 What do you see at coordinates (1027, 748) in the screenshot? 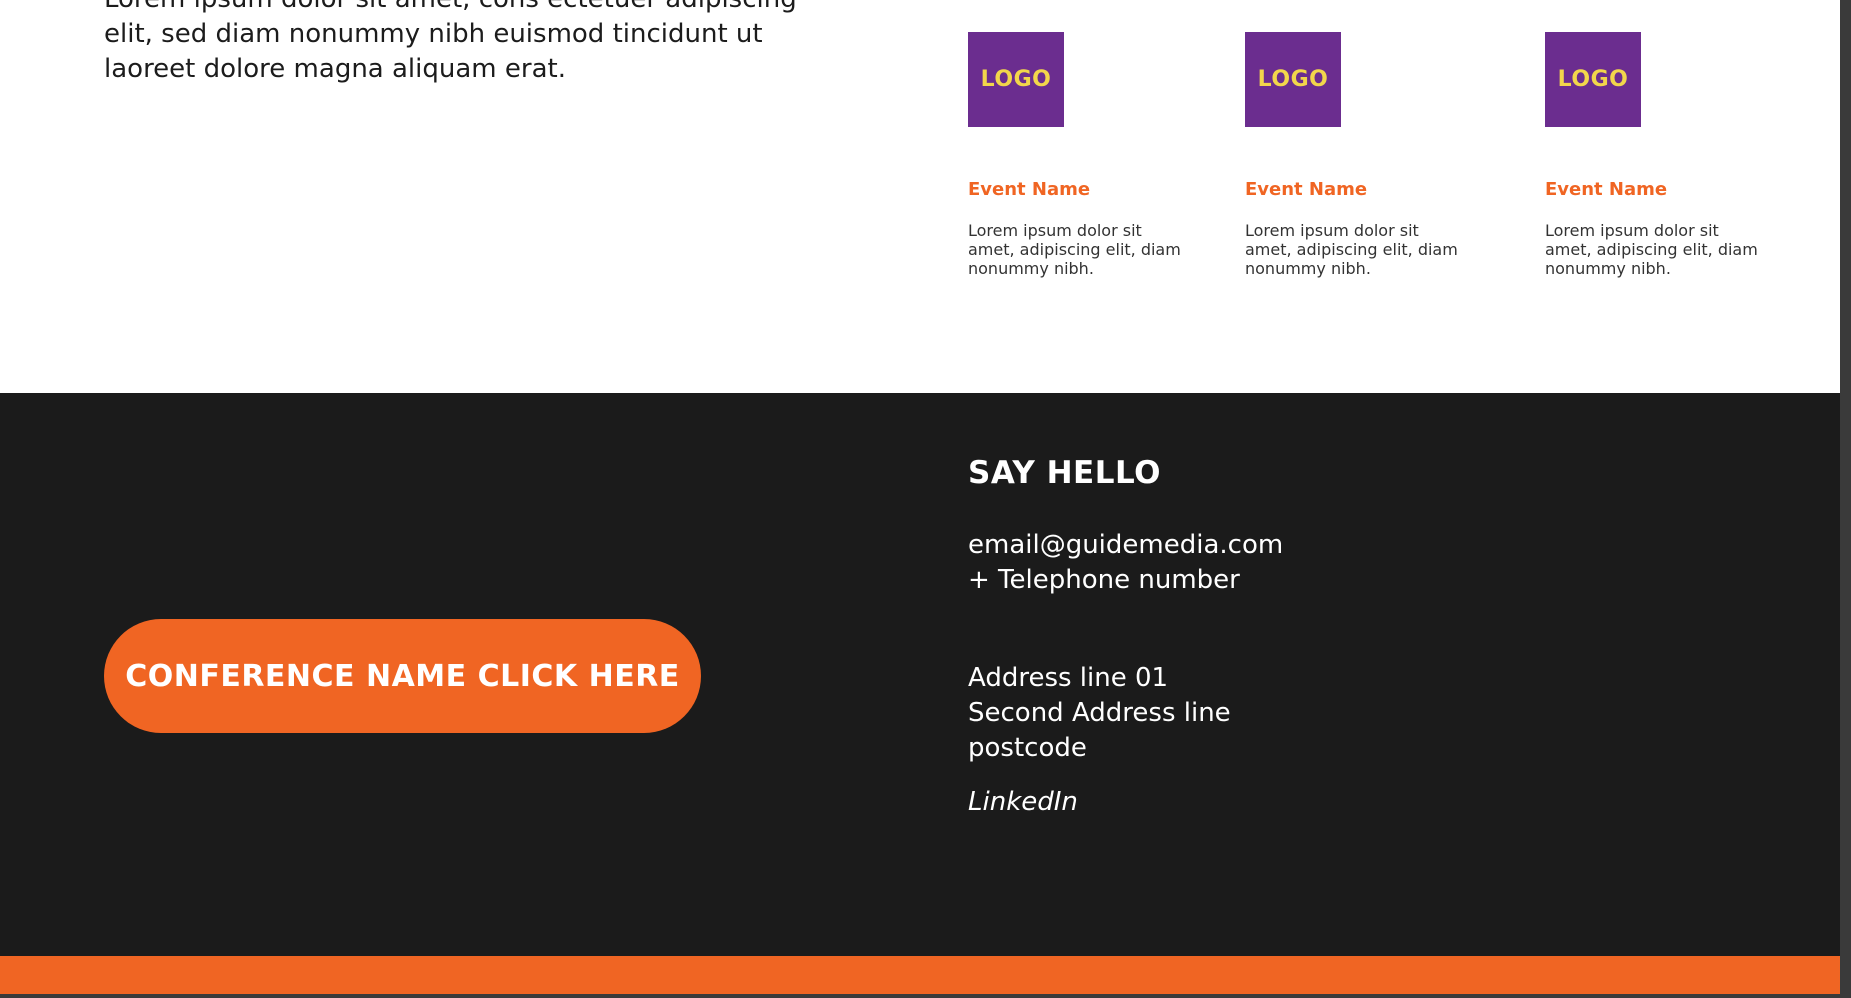
I see `address-postcode: postcode` at bounding box center [1027, 748].